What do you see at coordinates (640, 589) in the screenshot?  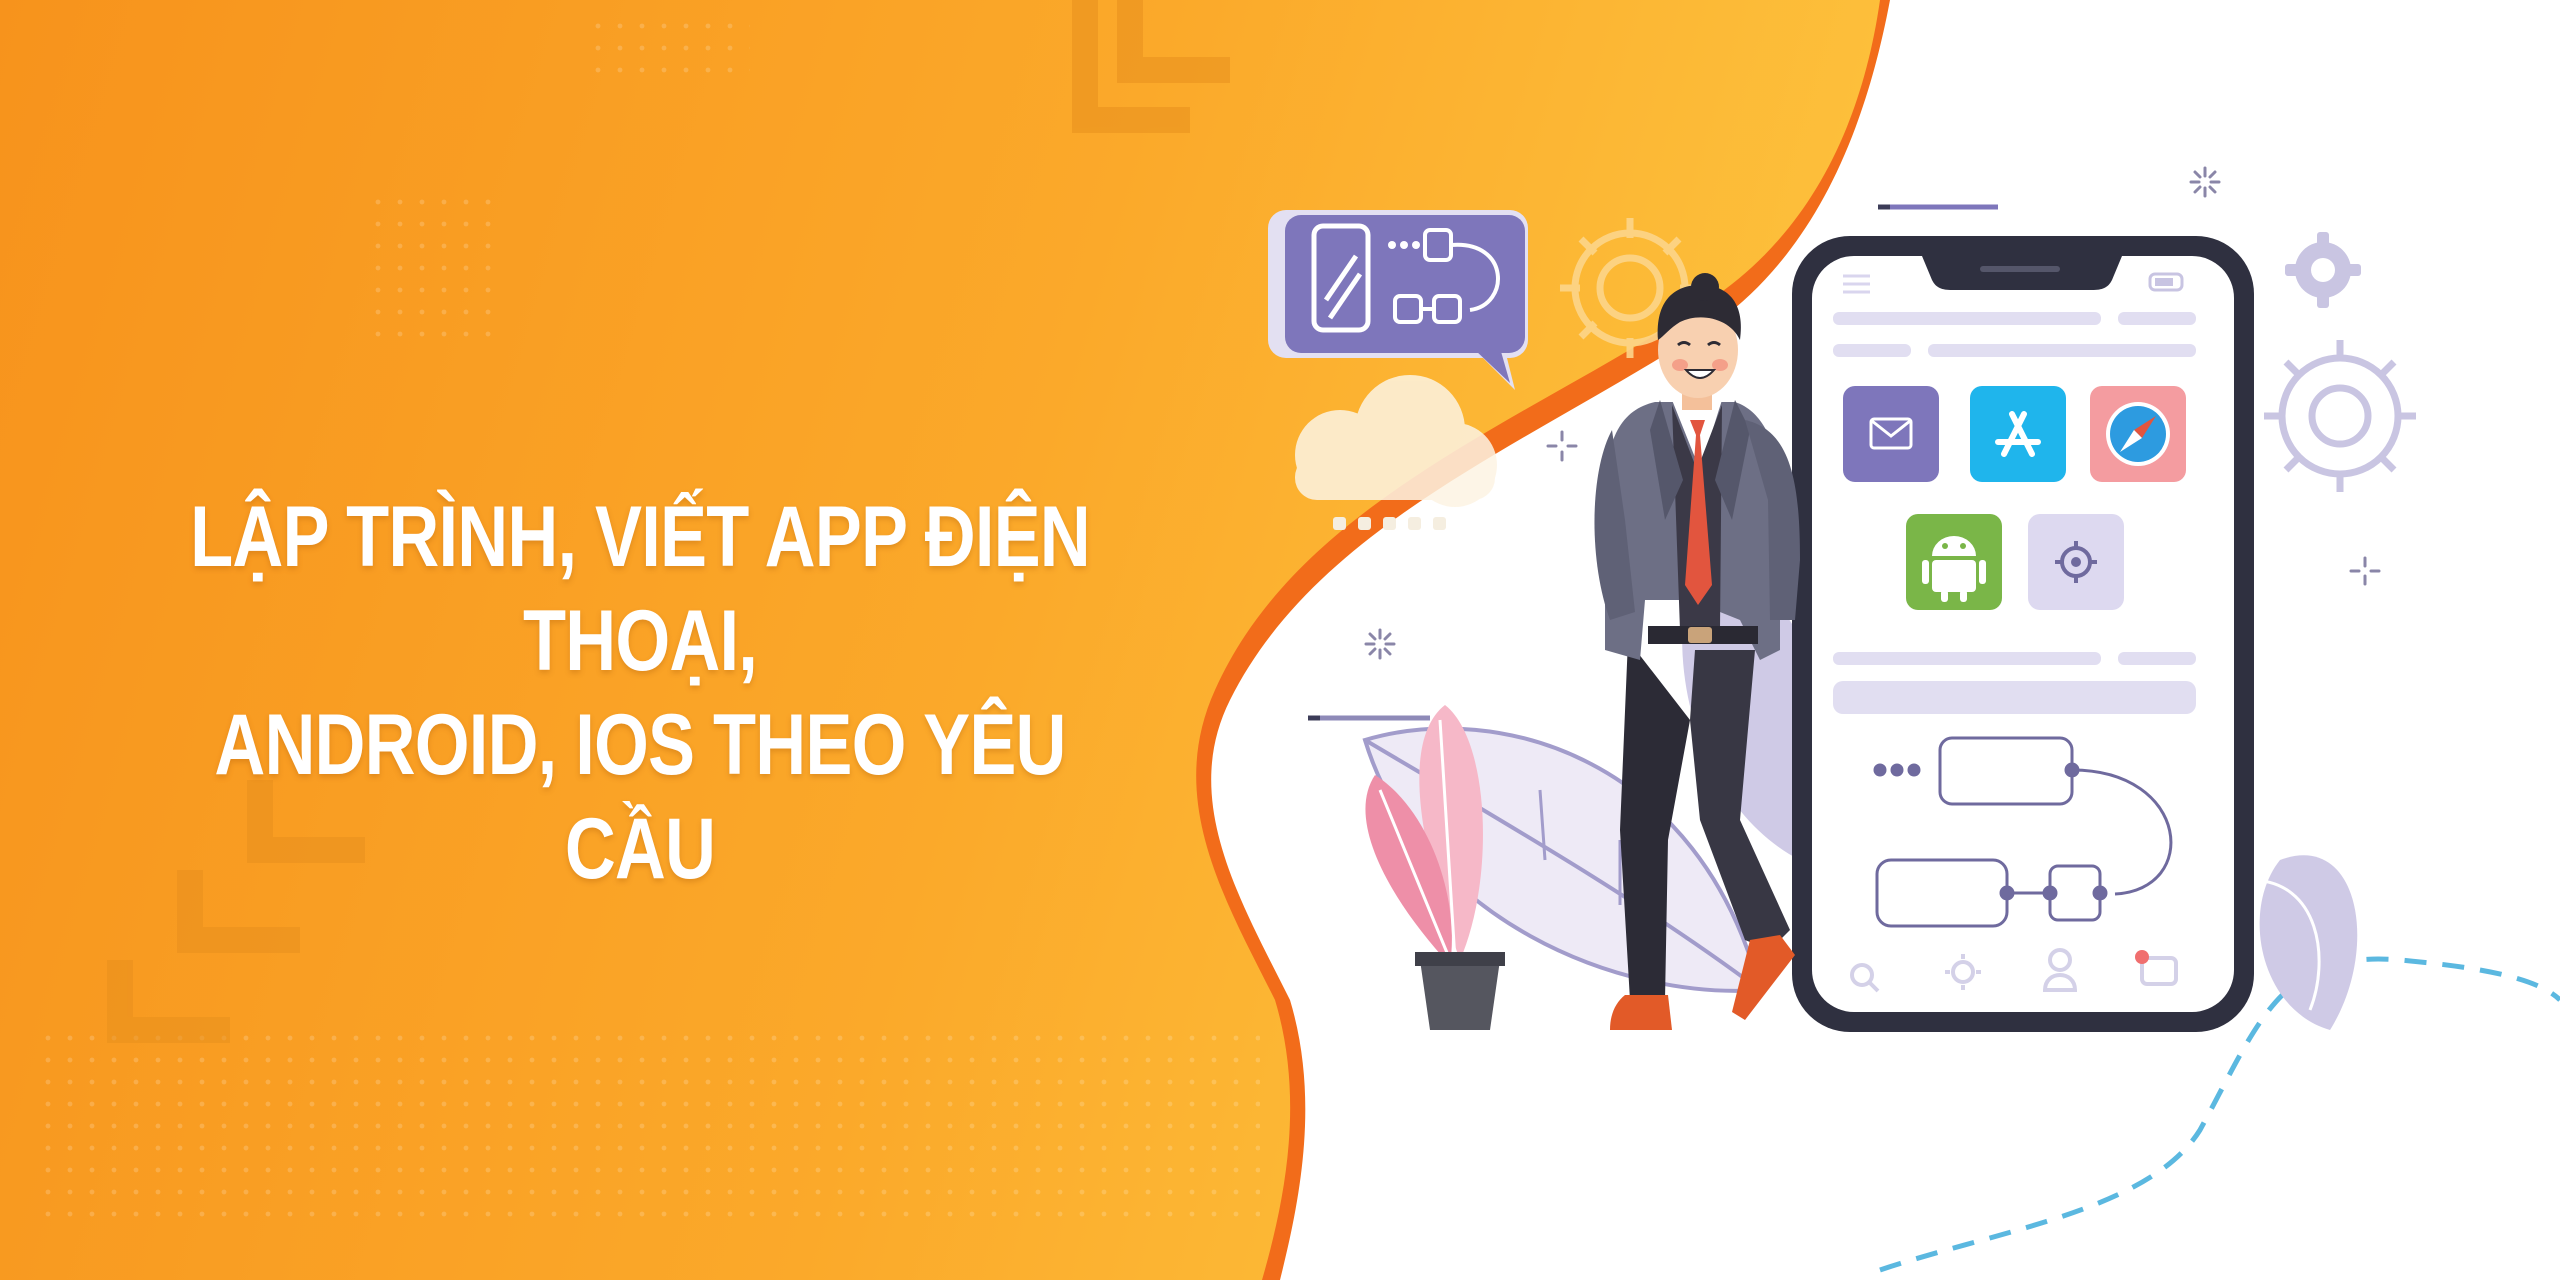 I see `headline-line-1: LẬP TRÌNH, VIẾT APP ĐIỆN THOẠI,` at bounding box center [640, 589].